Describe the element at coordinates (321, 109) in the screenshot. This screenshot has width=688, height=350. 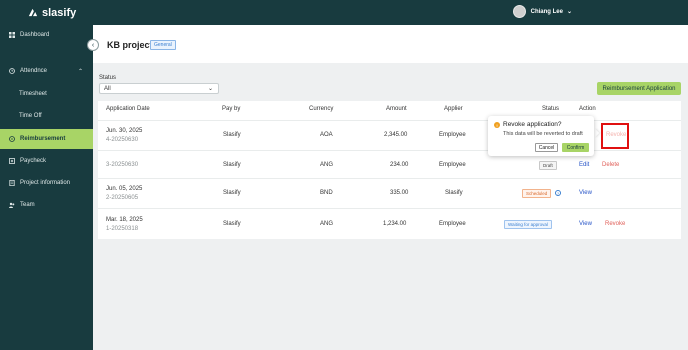
I see `column-header-currency: Currency` at that location.